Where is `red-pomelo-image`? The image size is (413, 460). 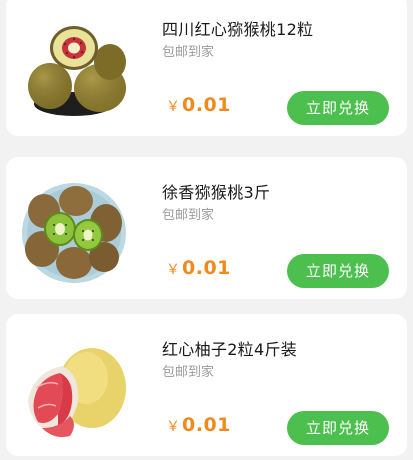 red-pomelo-image is located at coordinates (74, 387).